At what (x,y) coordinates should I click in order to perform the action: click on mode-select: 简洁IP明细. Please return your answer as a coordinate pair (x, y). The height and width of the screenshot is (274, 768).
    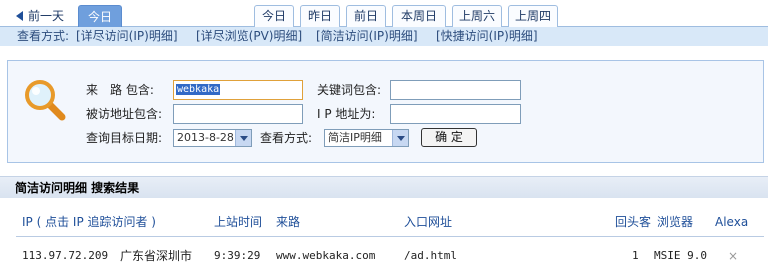
    Looking at the image, I should click on (366, 138).